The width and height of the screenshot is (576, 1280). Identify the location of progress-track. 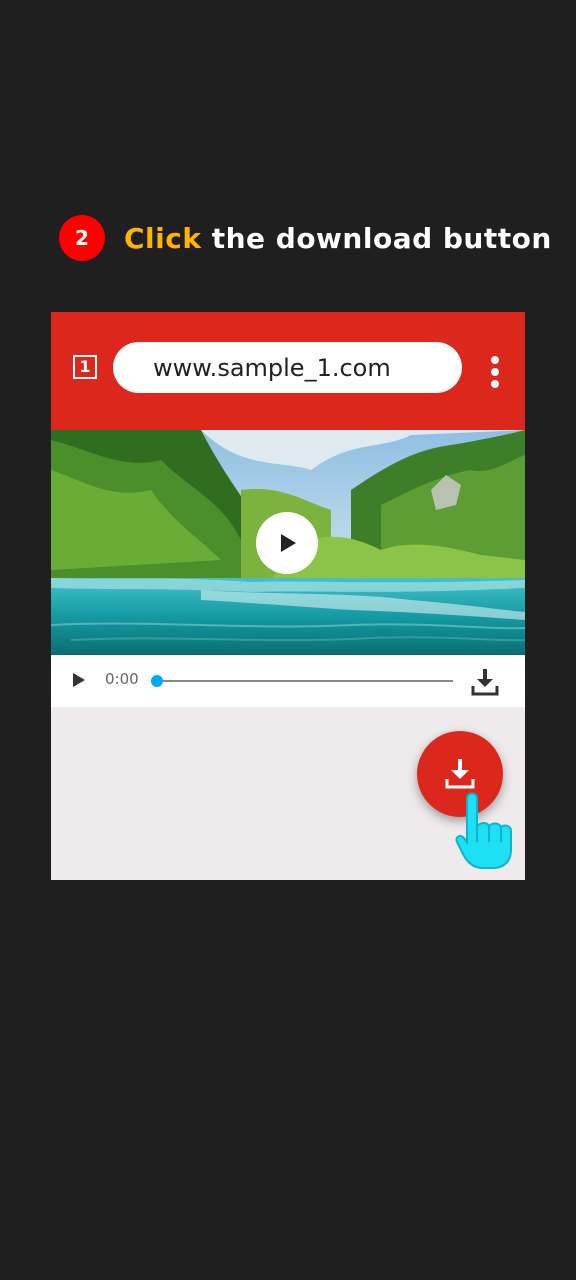
(304, 681).